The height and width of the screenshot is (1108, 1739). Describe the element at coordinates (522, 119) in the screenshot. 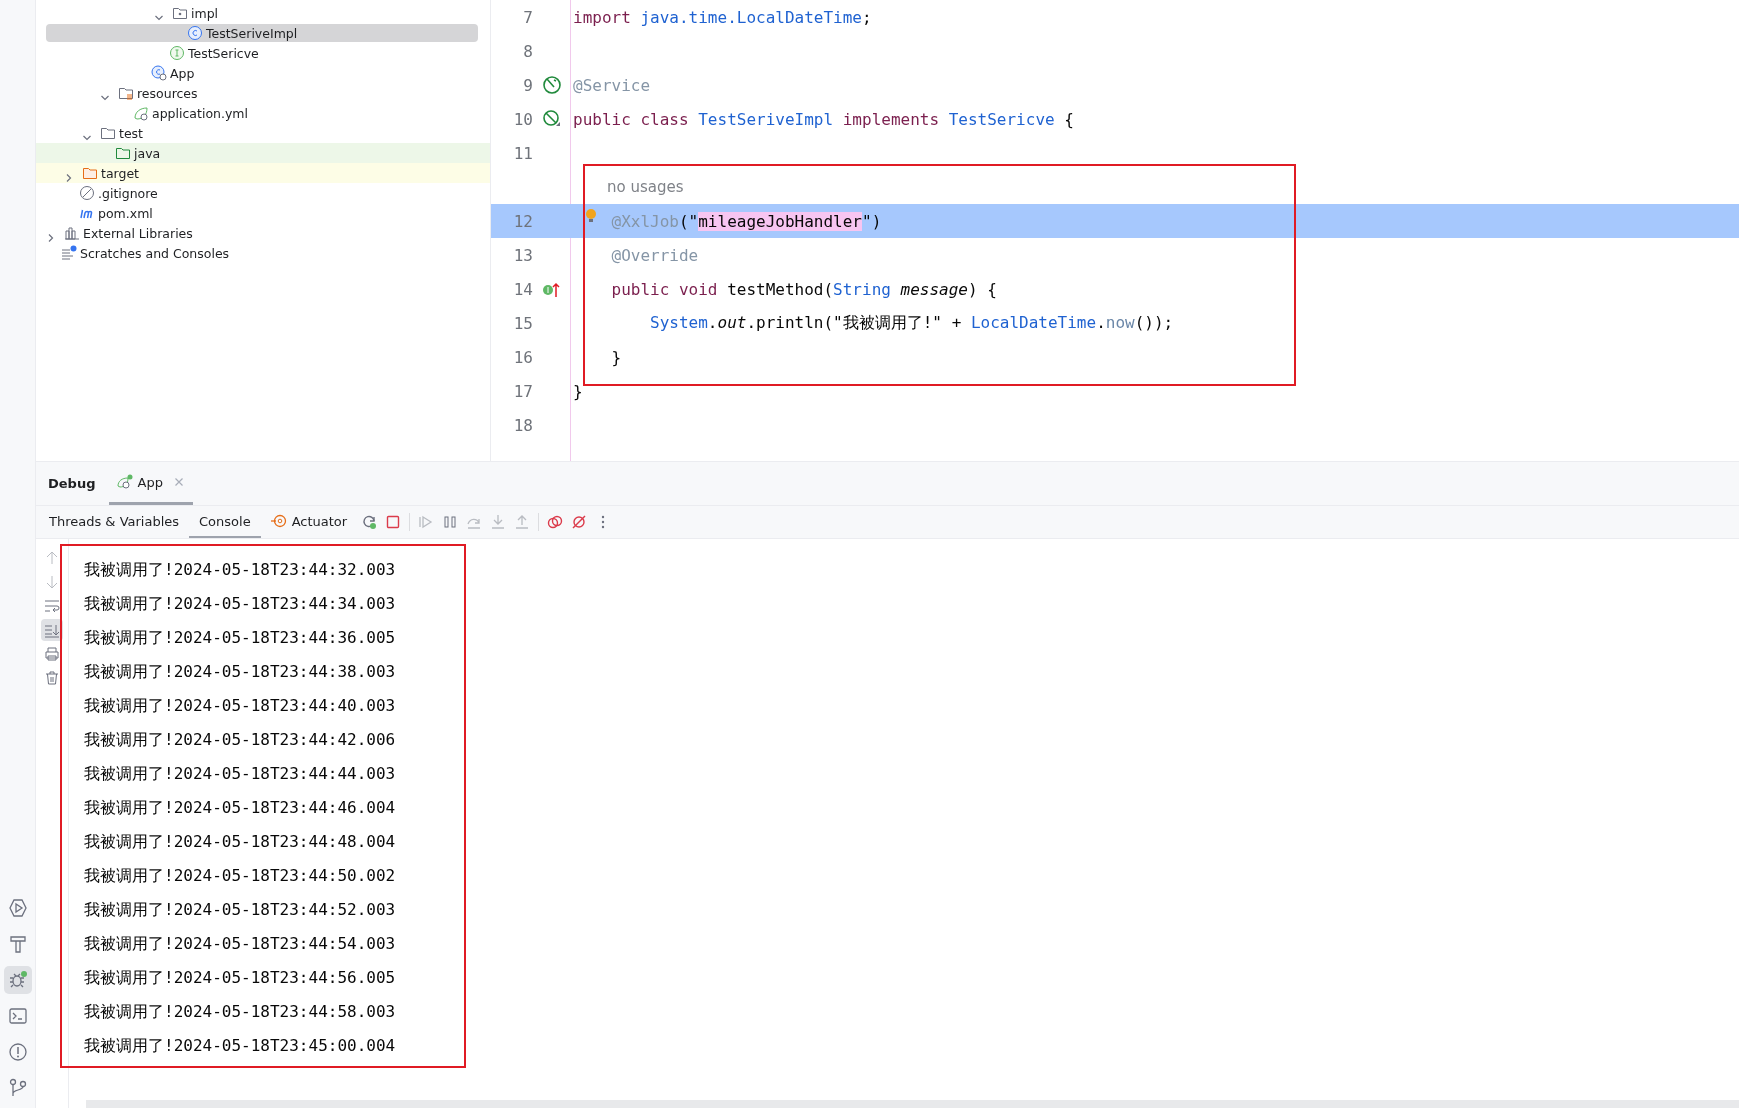

I see `line-number: 10` at that location.